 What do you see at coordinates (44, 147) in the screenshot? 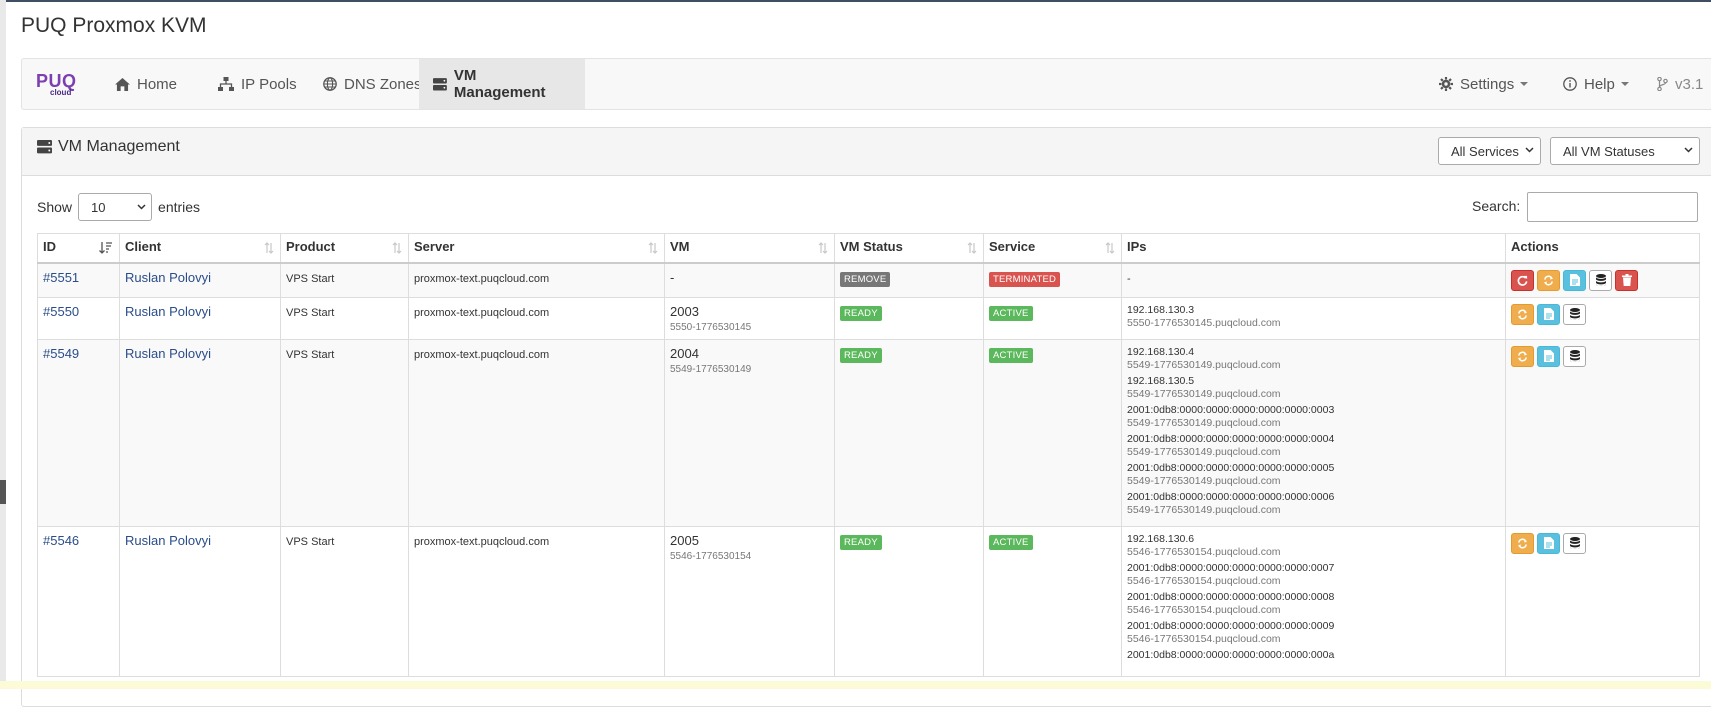
I see `server-icon` at bounding box center [44, 147].